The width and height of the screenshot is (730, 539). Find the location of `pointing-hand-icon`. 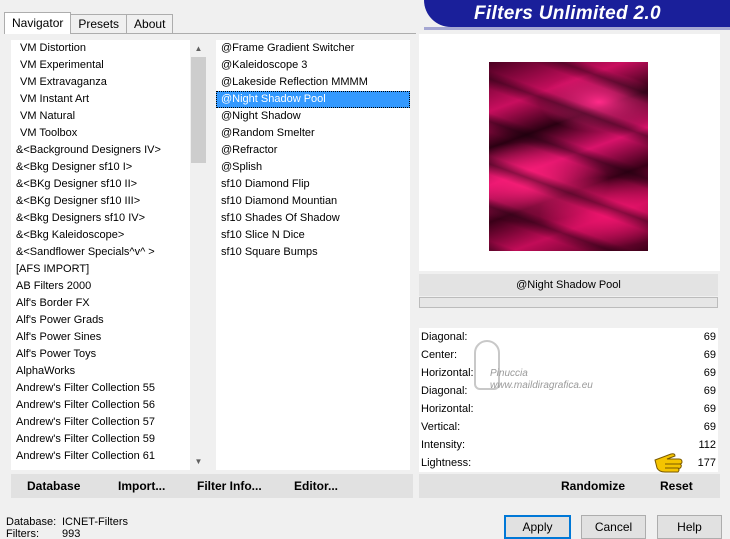

pointing-hand-icon is located at coordinates (668, 463).